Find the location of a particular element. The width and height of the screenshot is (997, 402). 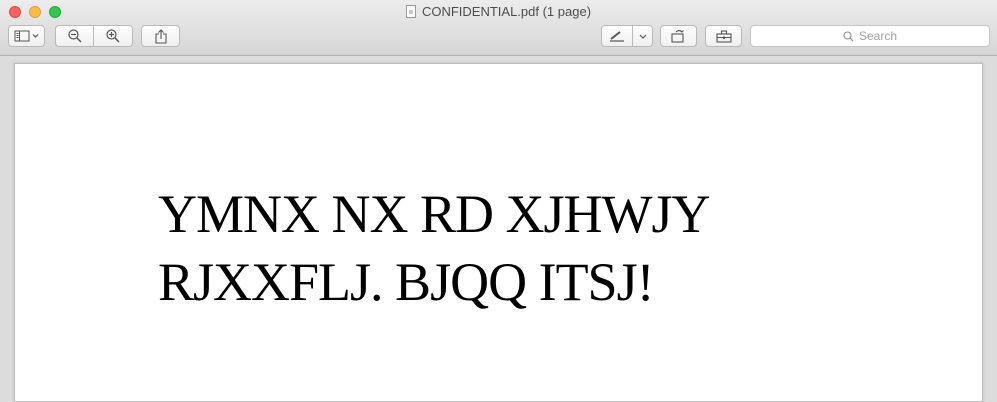

chevron-down-icon is located at coordinates (643, 36).